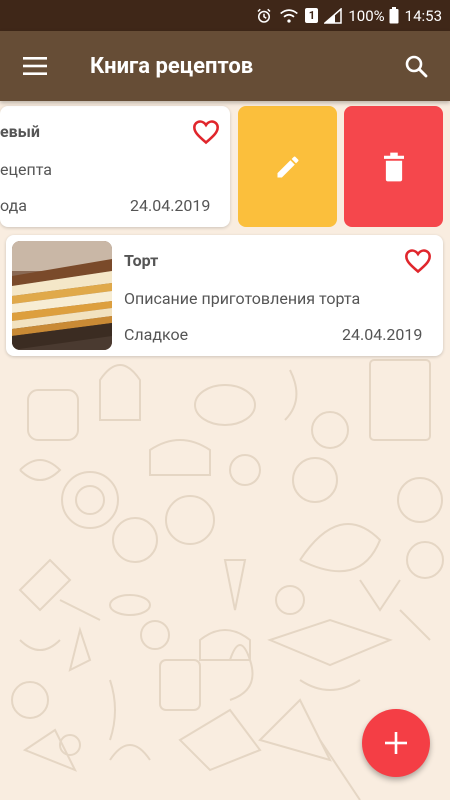  Describe the element at coordinates (115, 166) in the screenshot. I see `recipe-card-swiped: евый ецепта ода 24.04.2019` at that location.